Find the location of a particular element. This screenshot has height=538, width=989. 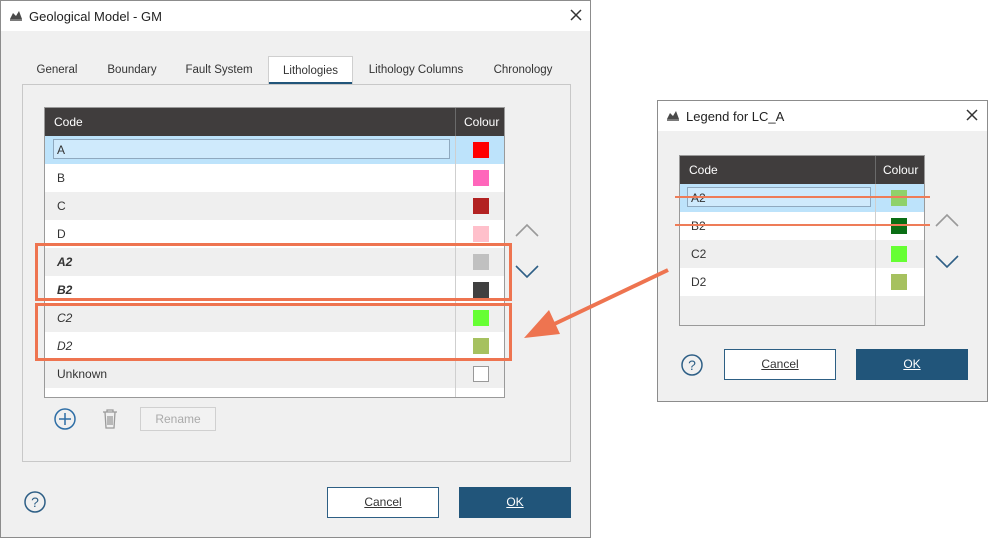

tab-lithologies: Lithologies is located at coordinates (310, 70).